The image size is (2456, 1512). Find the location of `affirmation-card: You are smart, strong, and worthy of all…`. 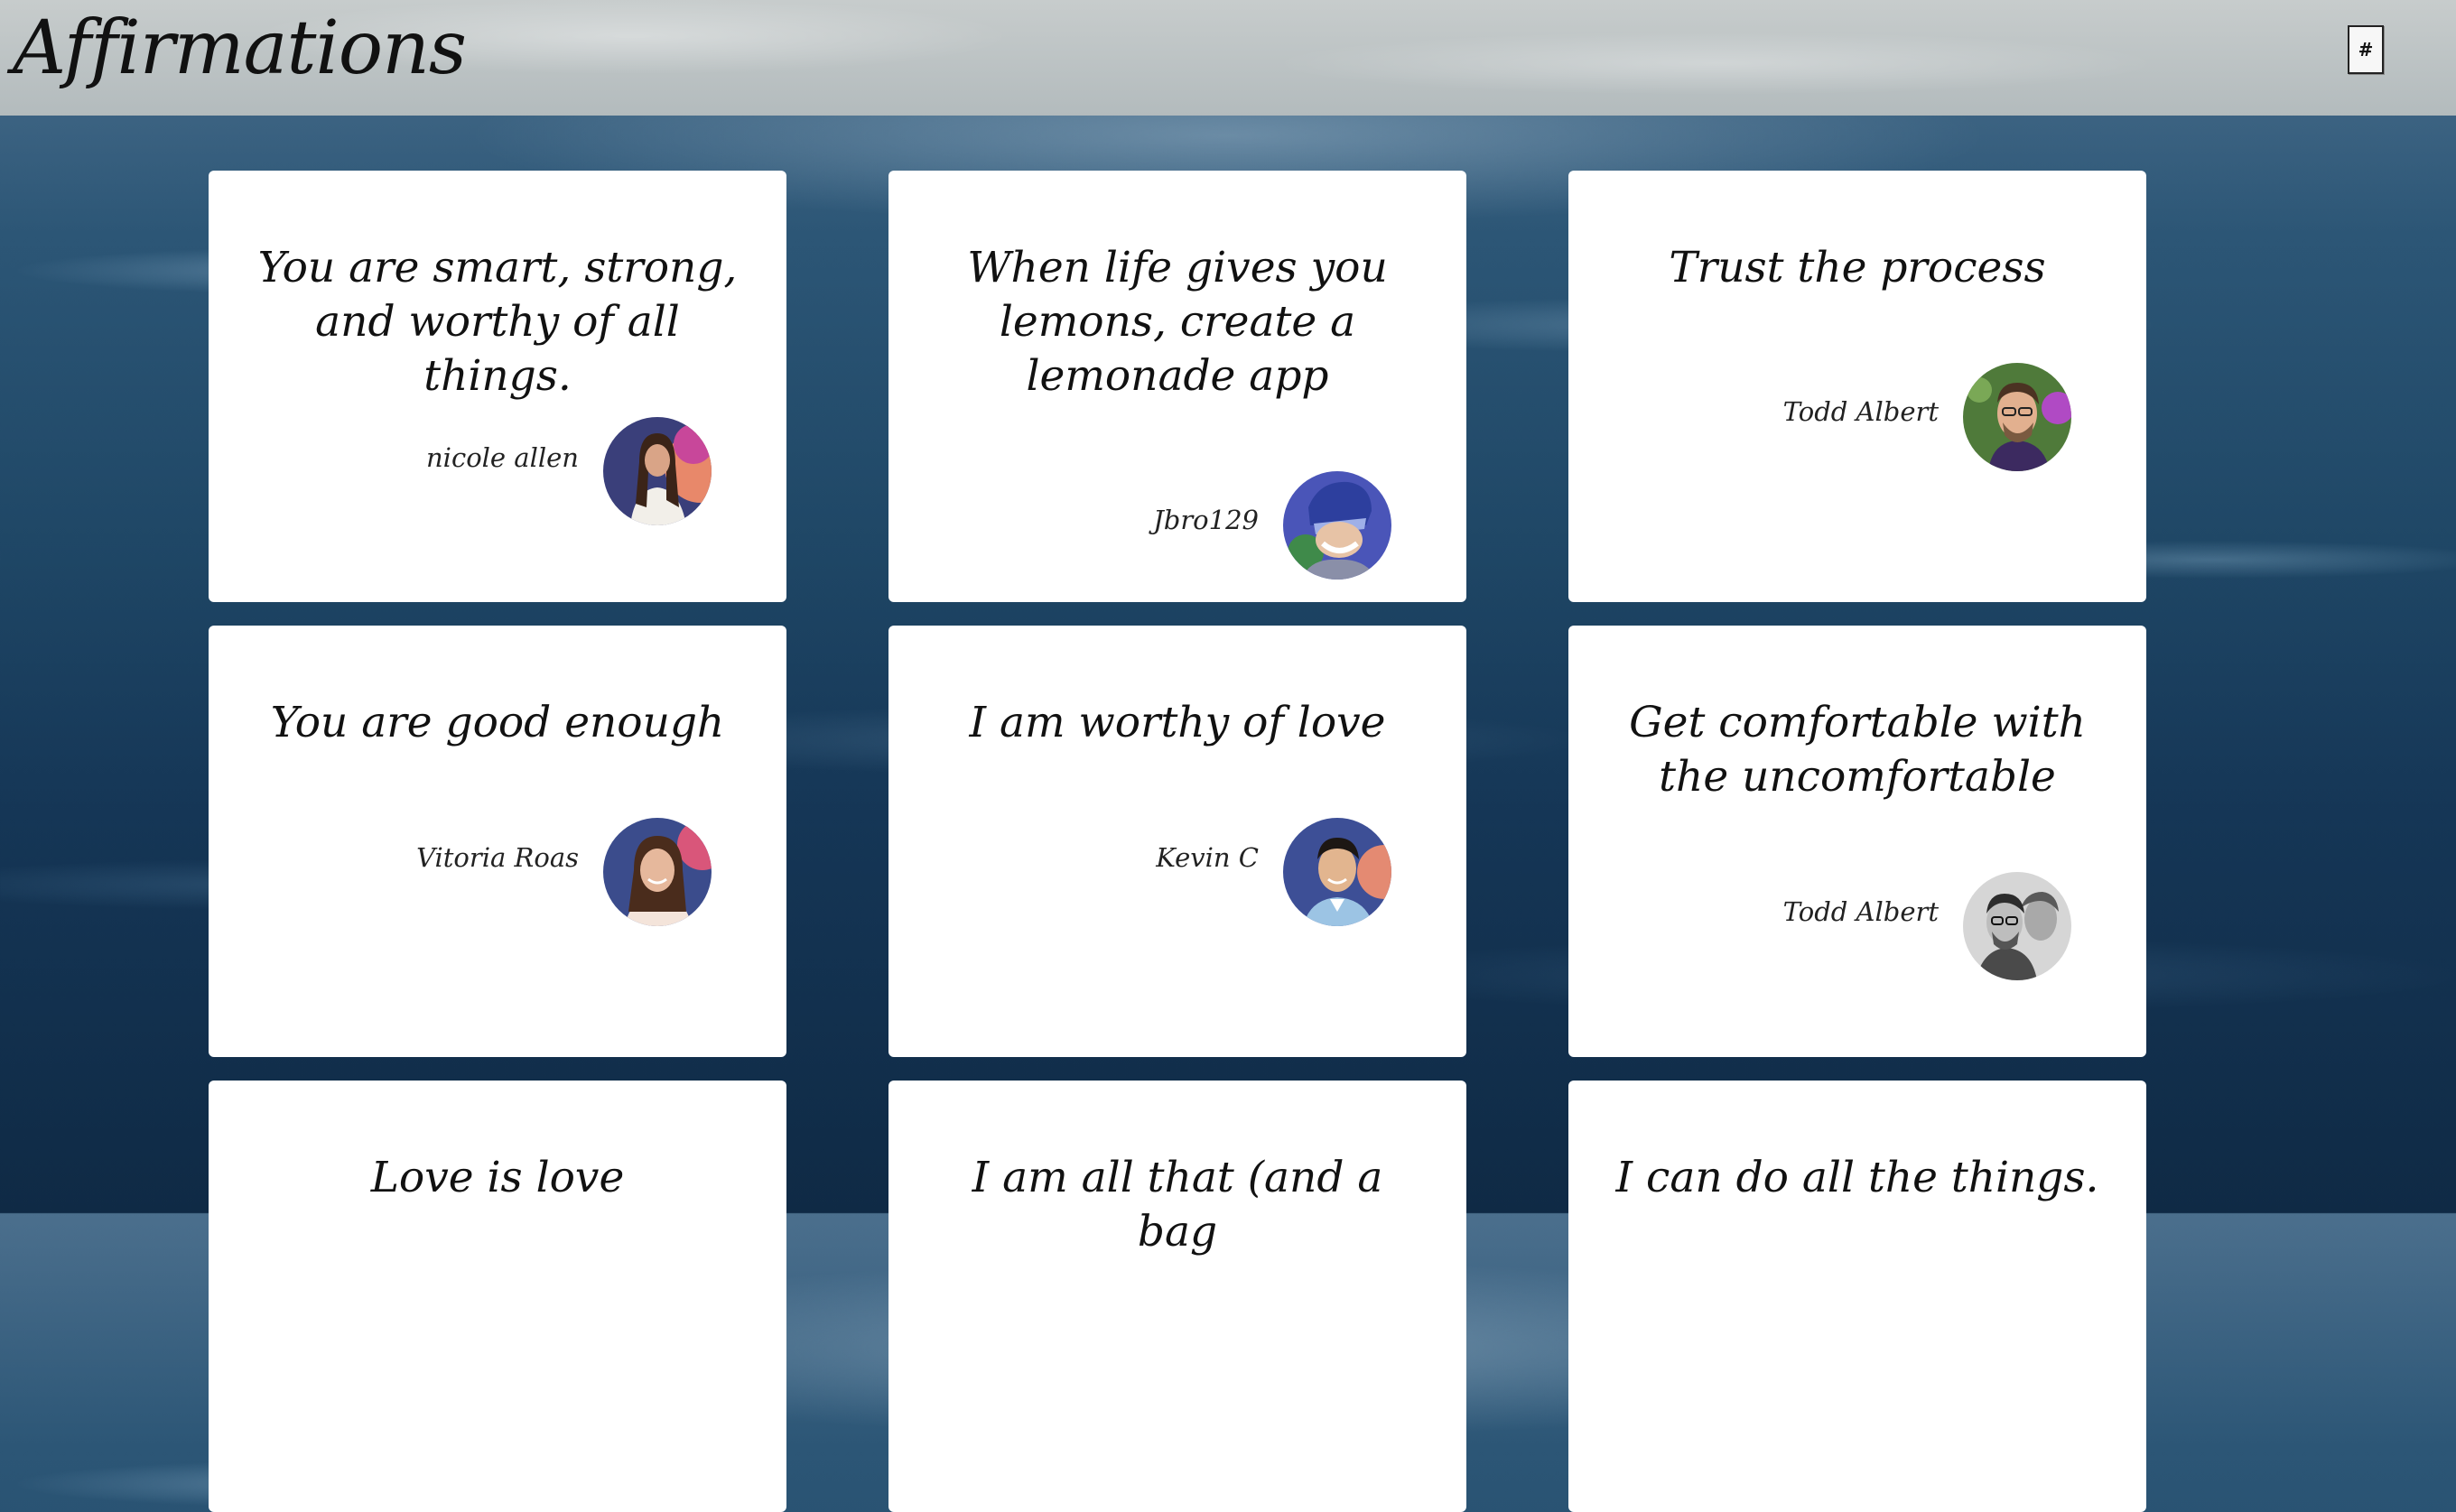

affirmation-card: You are smart, strong, and worthy of all… is located at coordinates (497, 386).